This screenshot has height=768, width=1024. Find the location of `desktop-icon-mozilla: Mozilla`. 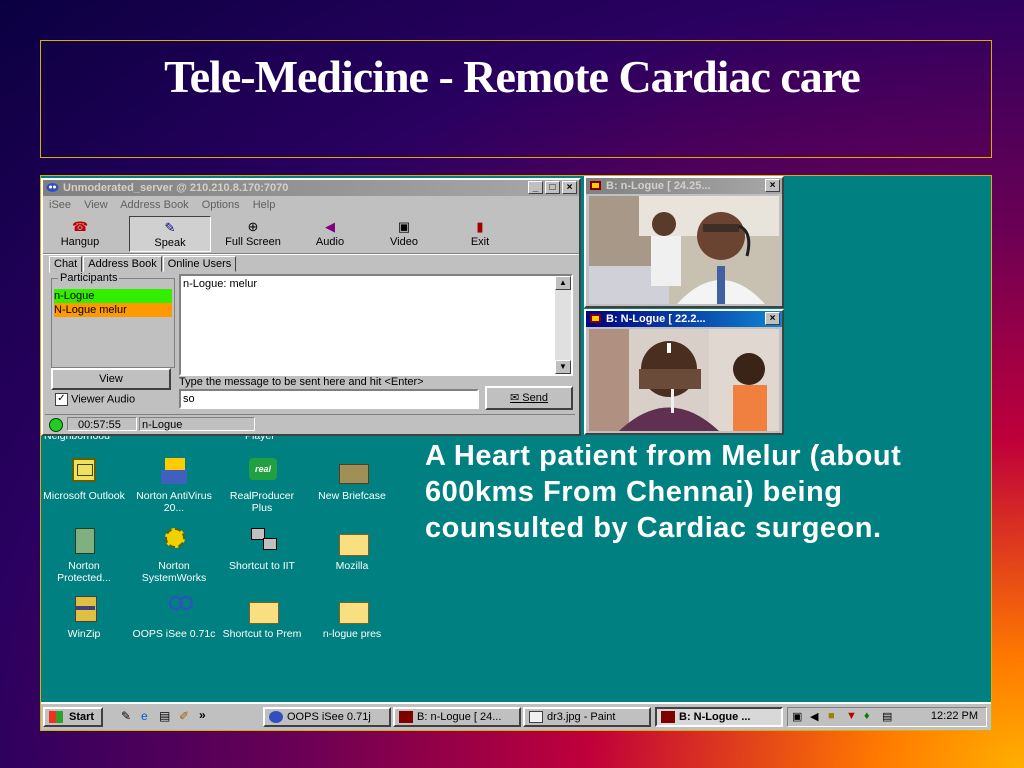

desktop-icon-mozilla: Mozilla is located at coordinates (352, 549).